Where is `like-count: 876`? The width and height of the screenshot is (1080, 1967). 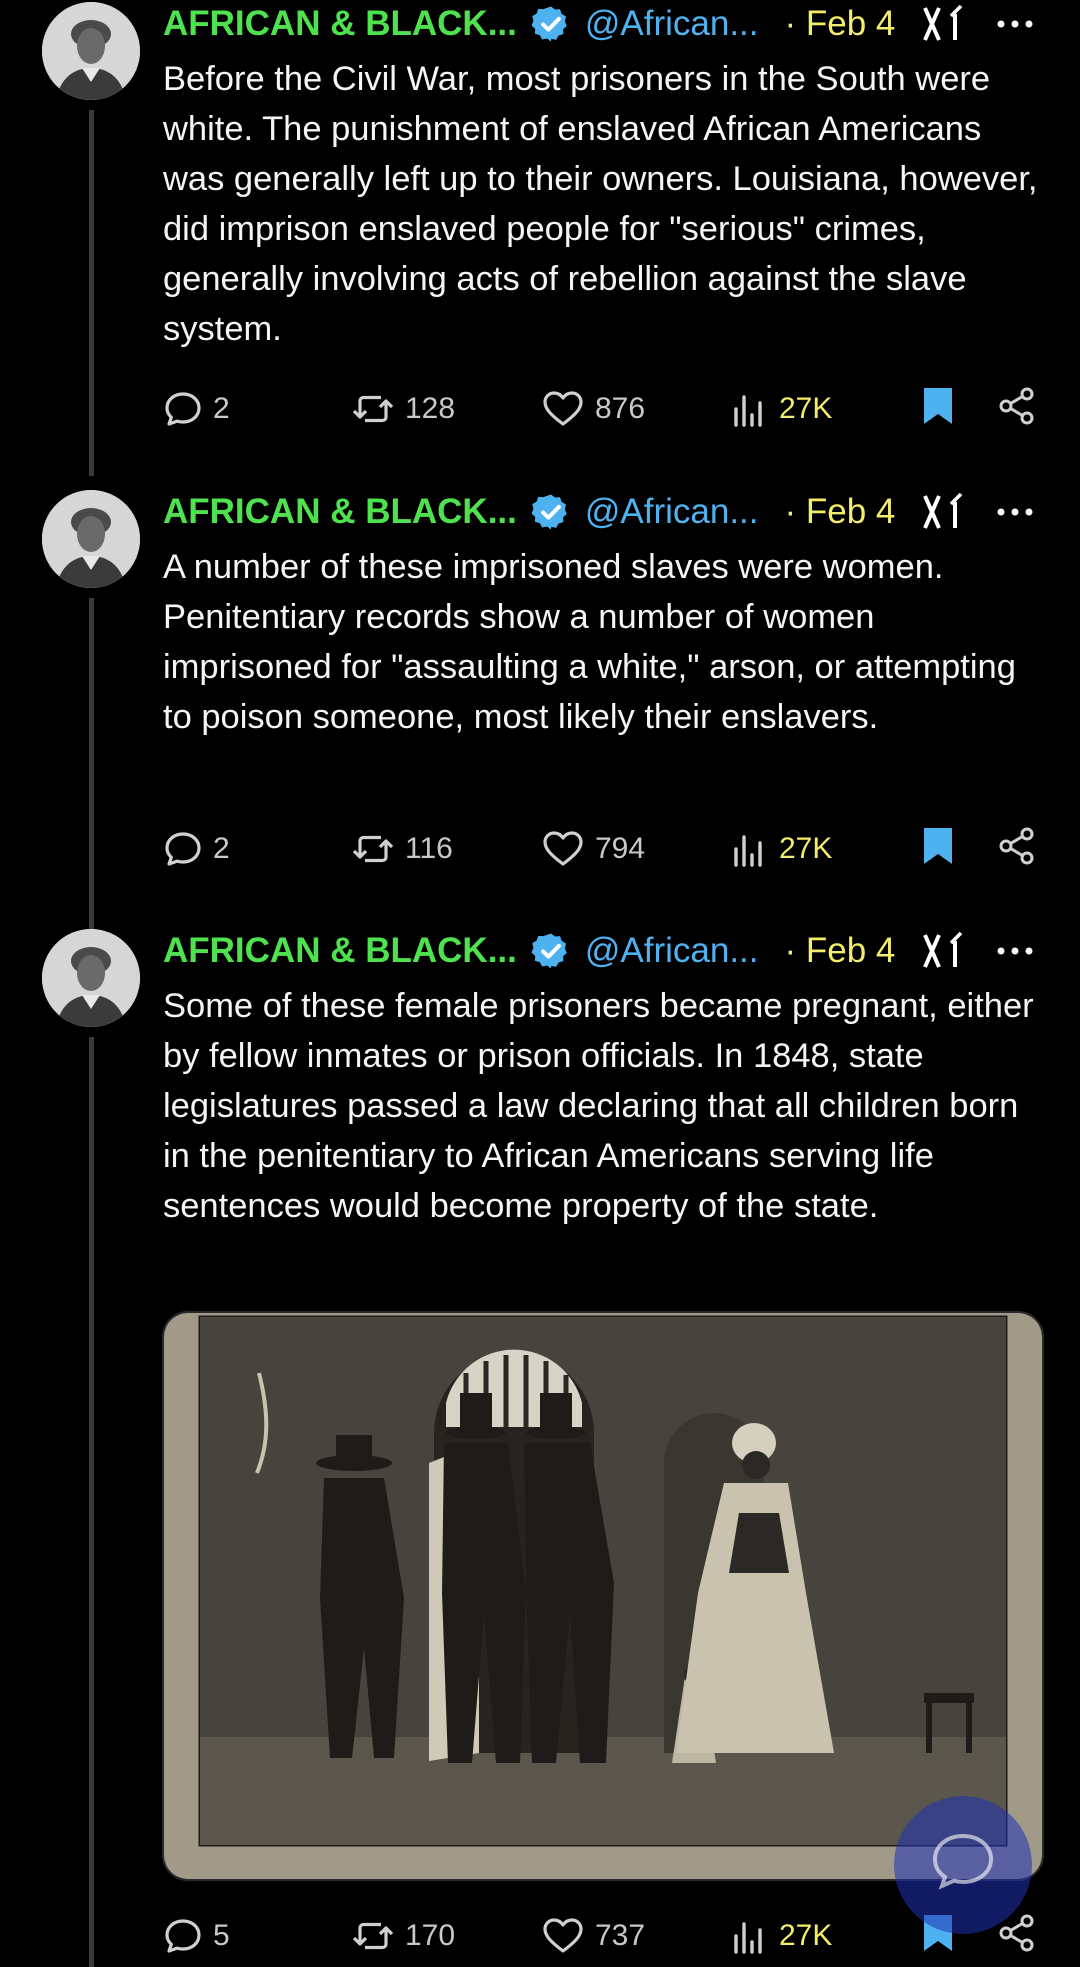 like-count: 876 is located at coordinates (620, 408).